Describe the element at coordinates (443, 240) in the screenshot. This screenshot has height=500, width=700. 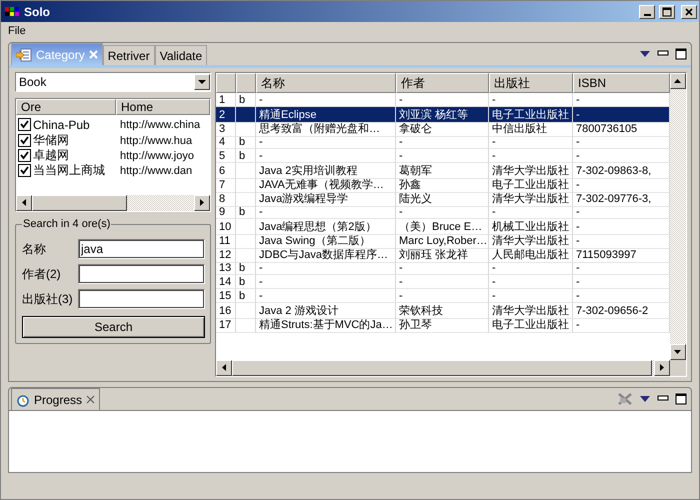
I see `table-row: 11 Java Swing（第二版） Marc Loy,Rober… 清华大学出版社 -` at that location.